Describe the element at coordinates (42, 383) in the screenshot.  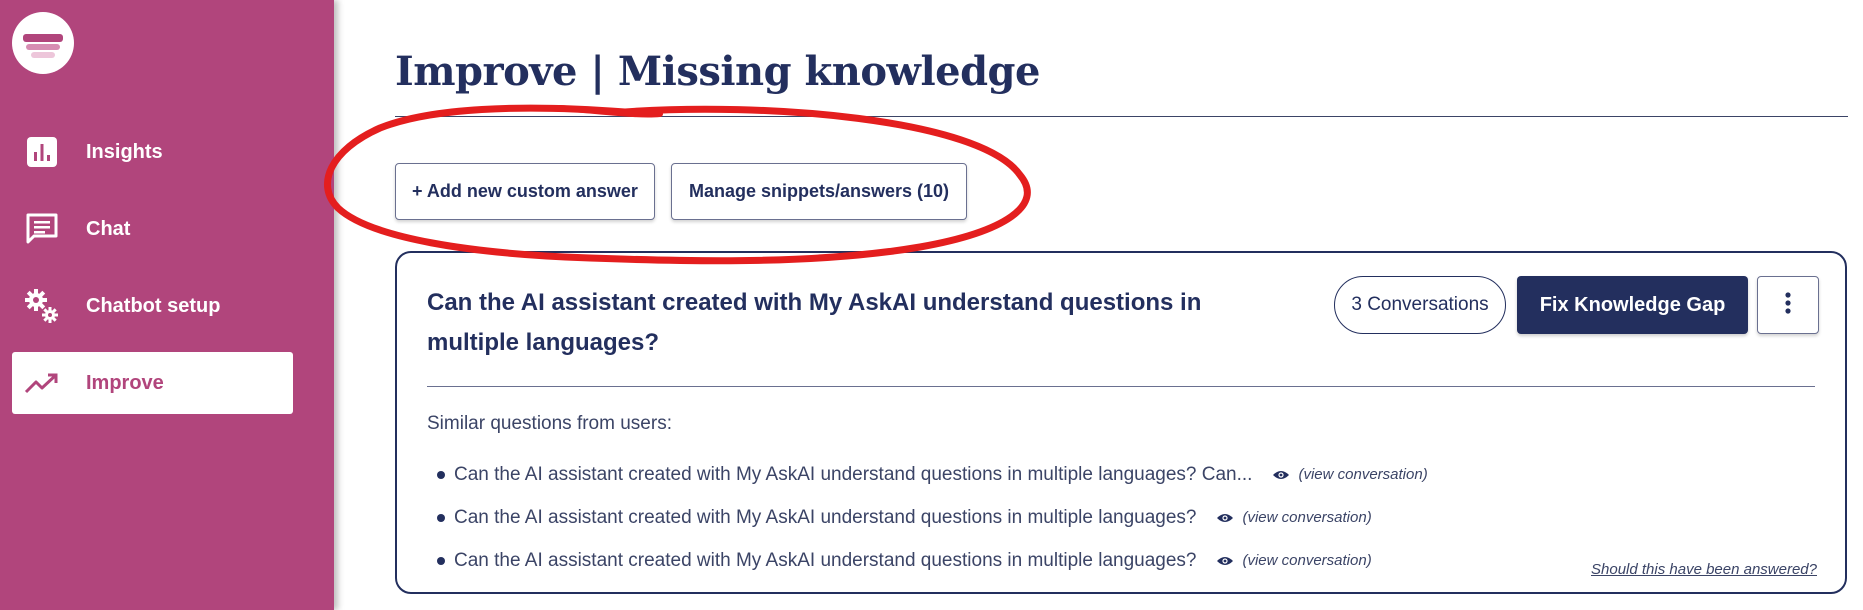
I see `trending-up-icon` at that location.